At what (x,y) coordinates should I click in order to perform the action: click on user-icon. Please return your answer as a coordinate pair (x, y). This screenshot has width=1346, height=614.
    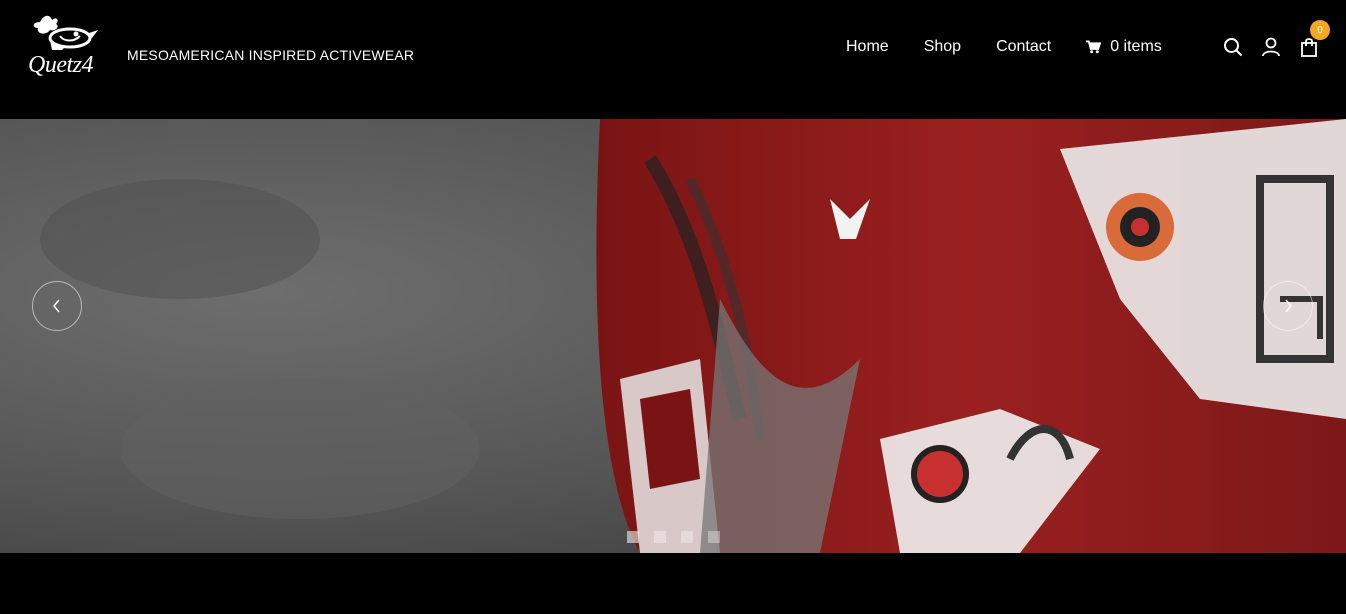
    Looking at the image, I should click on (1271, 47).